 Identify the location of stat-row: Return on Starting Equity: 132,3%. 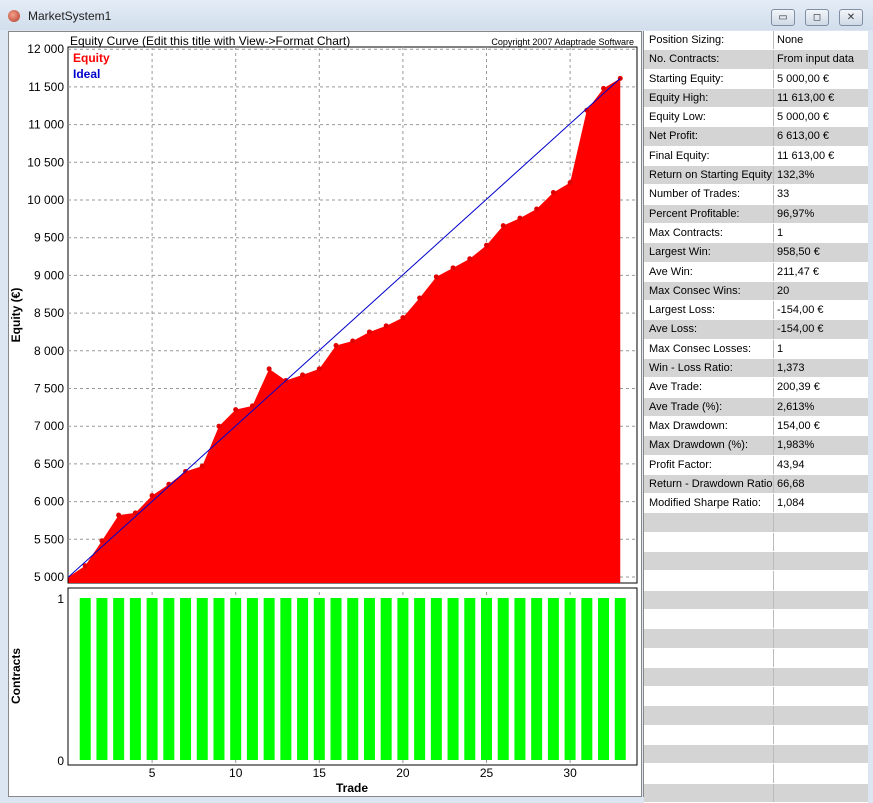
(756, 176).